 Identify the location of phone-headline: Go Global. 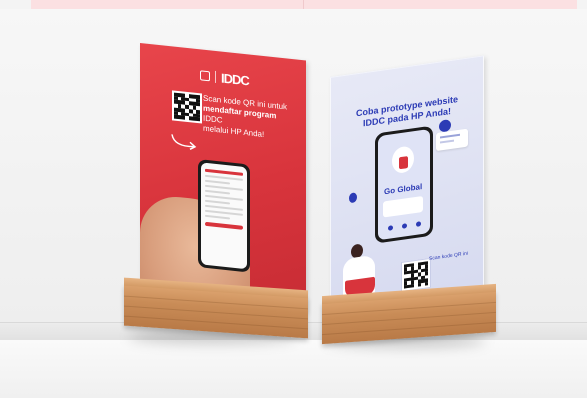
(403, 189).